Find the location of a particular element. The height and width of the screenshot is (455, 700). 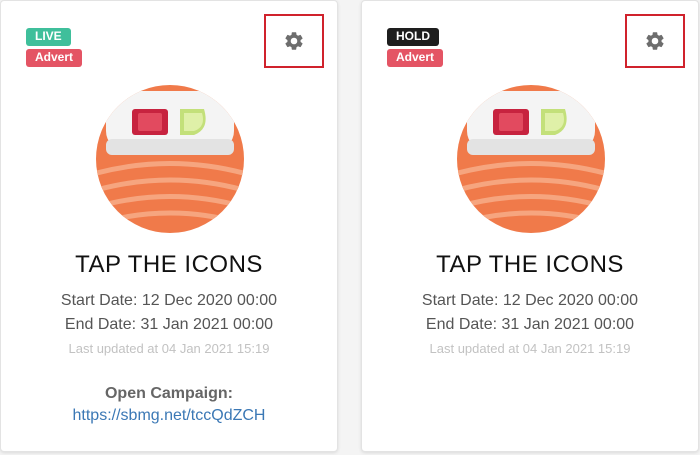

badge-group: HOLD Advert is located at coordinates (415, 49).